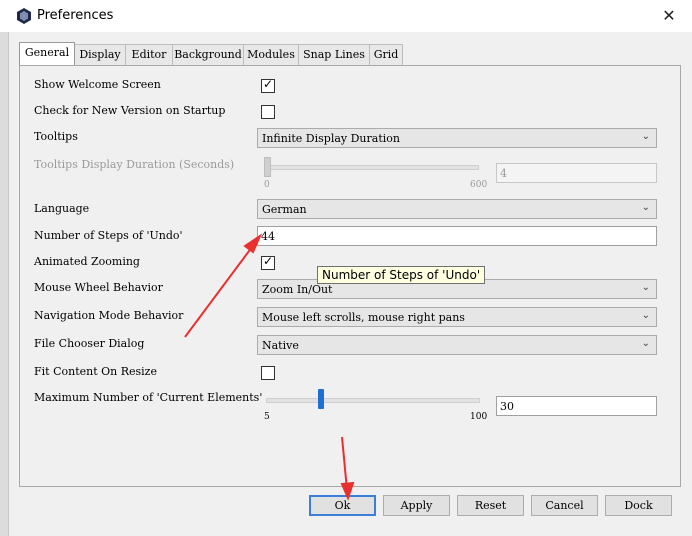 The width and height of the screenshot is (692, 536). Describe the element at coordinates (457, 236) in the screenshot. I see `undo-steps-field: 44` at that location.